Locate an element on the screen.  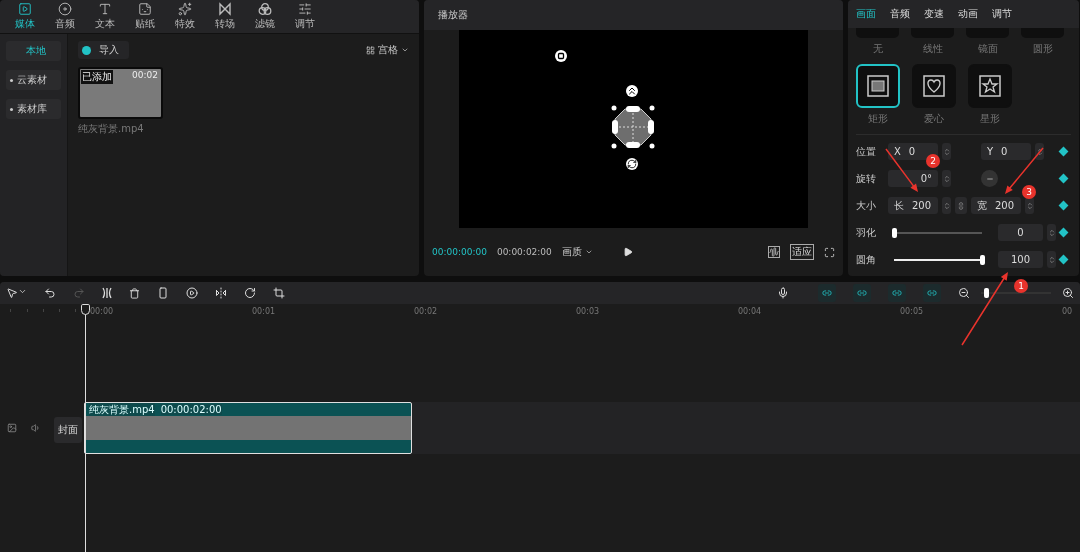
current-time: 00:00:00:00 is located at coordinates (459, 252).